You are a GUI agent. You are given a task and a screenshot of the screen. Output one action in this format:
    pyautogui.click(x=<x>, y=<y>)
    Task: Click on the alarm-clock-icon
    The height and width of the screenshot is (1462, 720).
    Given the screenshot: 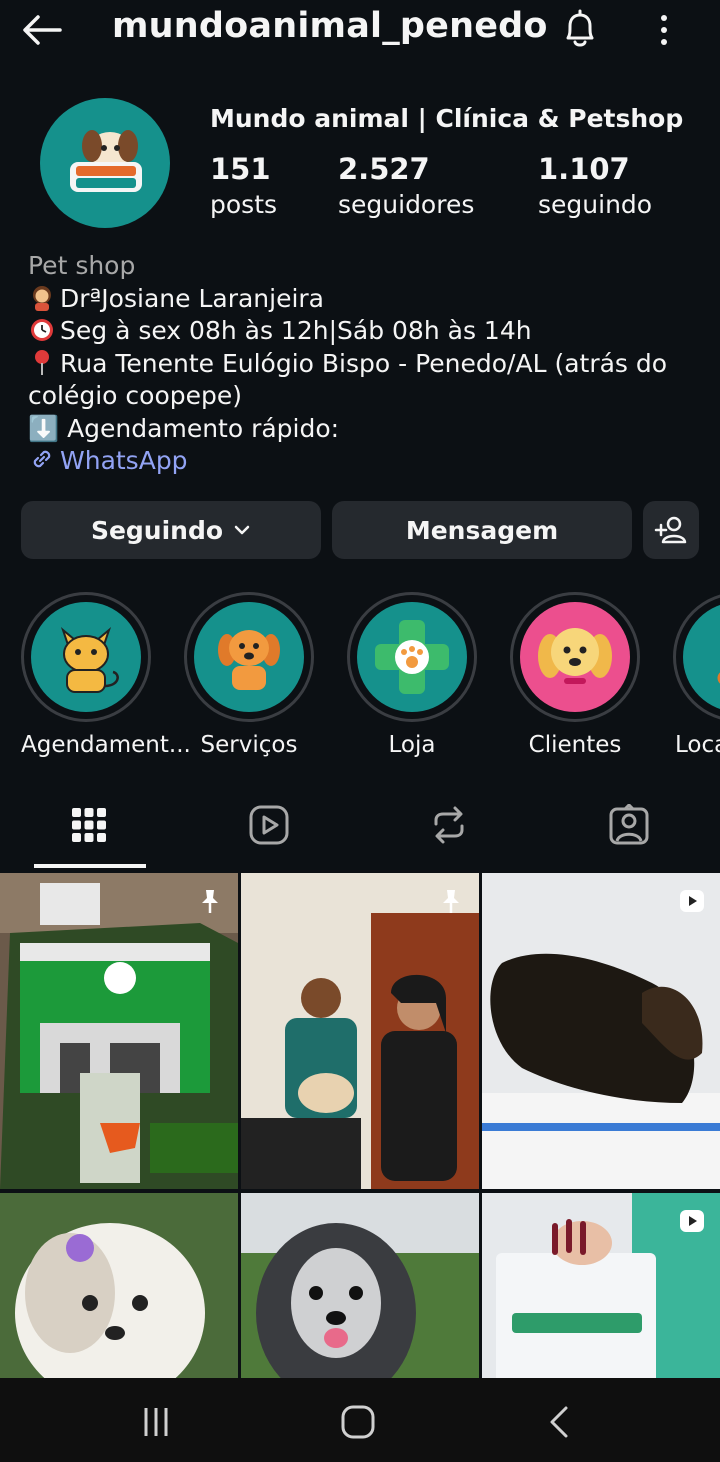 What is the action you would take?
    pyautogui.click(x=42, y=330)
    